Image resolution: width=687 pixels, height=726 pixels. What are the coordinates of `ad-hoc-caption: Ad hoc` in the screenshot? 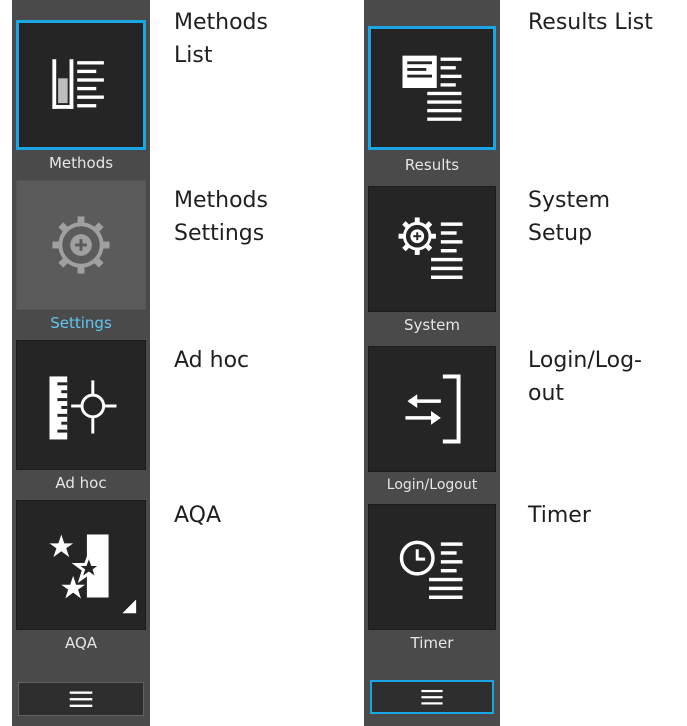 It's located at (81, 483).